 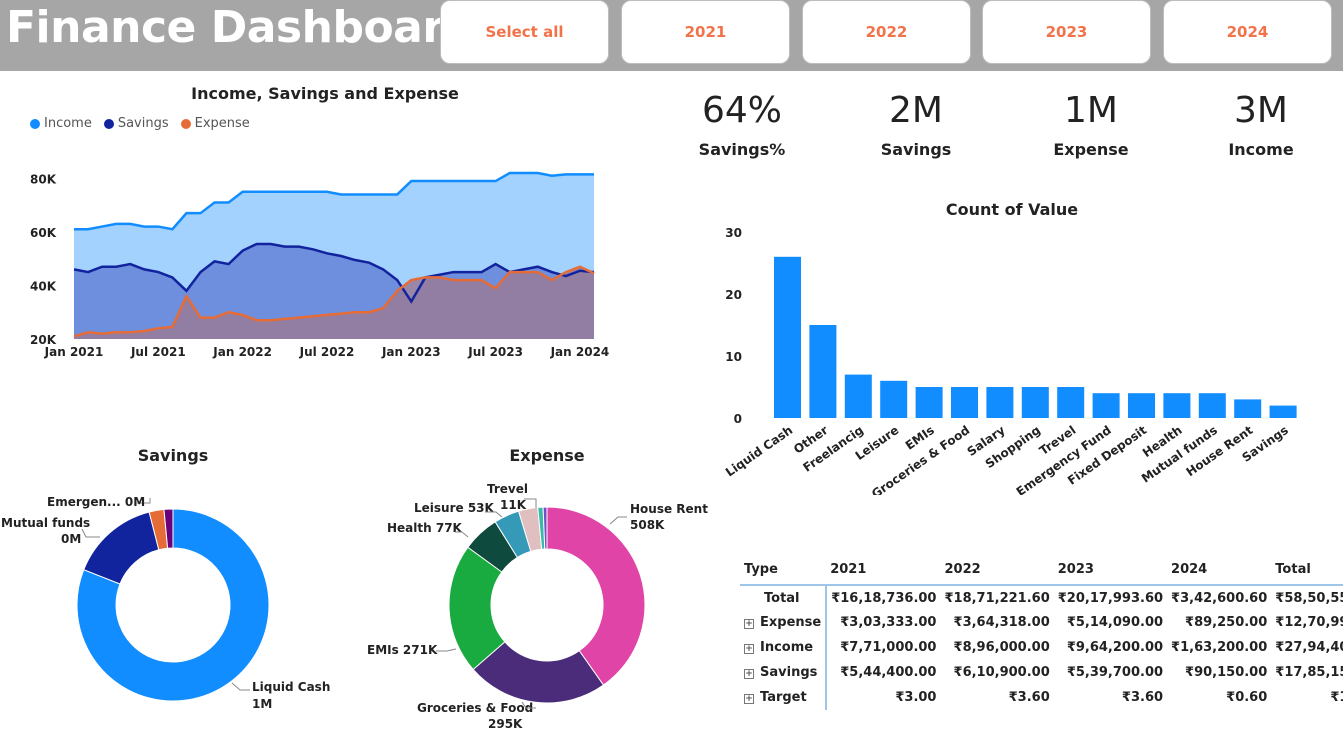 What do you see at coordinates (108, 123) in the screenshot?
I see `legend-savings-dot` at bounding box center [108, 123].